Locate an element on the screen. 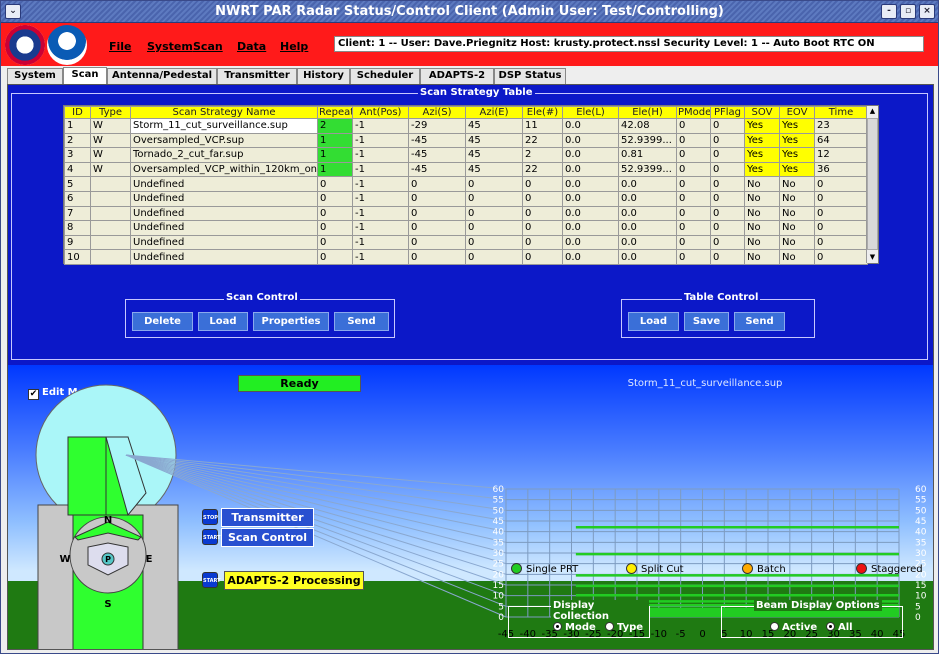  table-cell: Tornado_2_cut_far.sup is located at coordinates (224, 155).